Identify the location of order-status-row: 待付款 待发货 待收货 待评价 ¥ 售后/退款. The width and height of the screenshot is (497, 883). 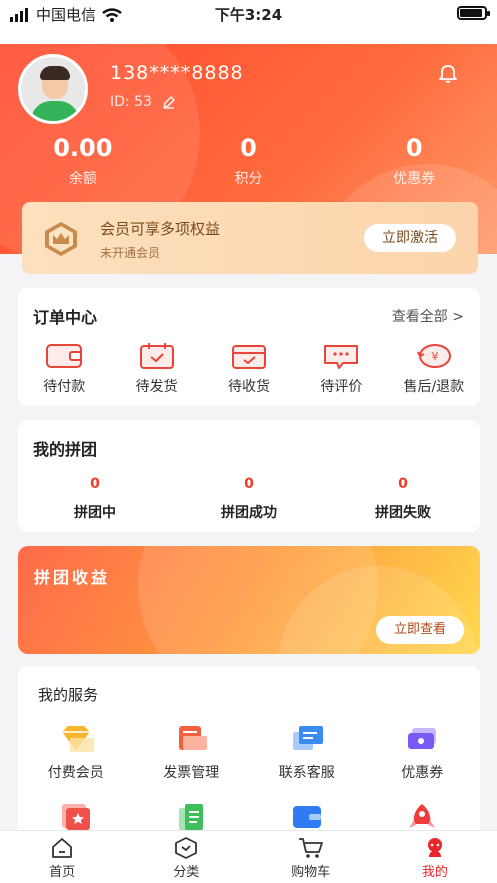
(249, 369).